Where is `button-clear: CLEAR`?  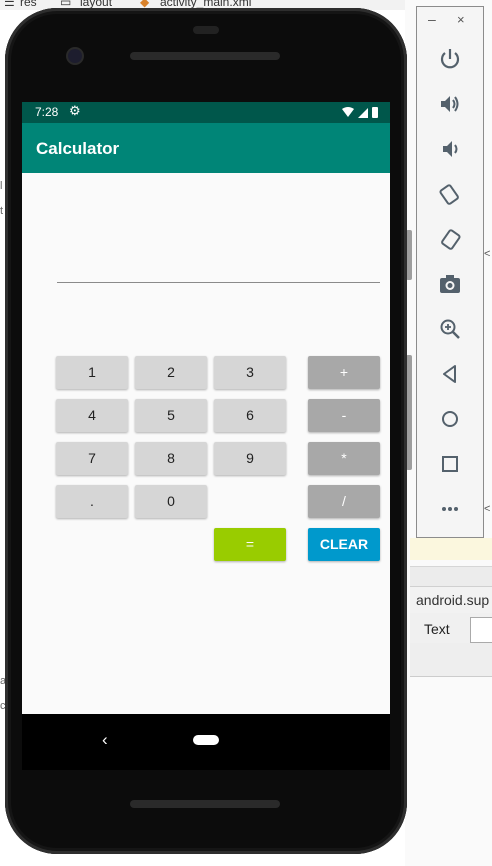 button-clear: CLEAR is located at coordinates (344, 544).